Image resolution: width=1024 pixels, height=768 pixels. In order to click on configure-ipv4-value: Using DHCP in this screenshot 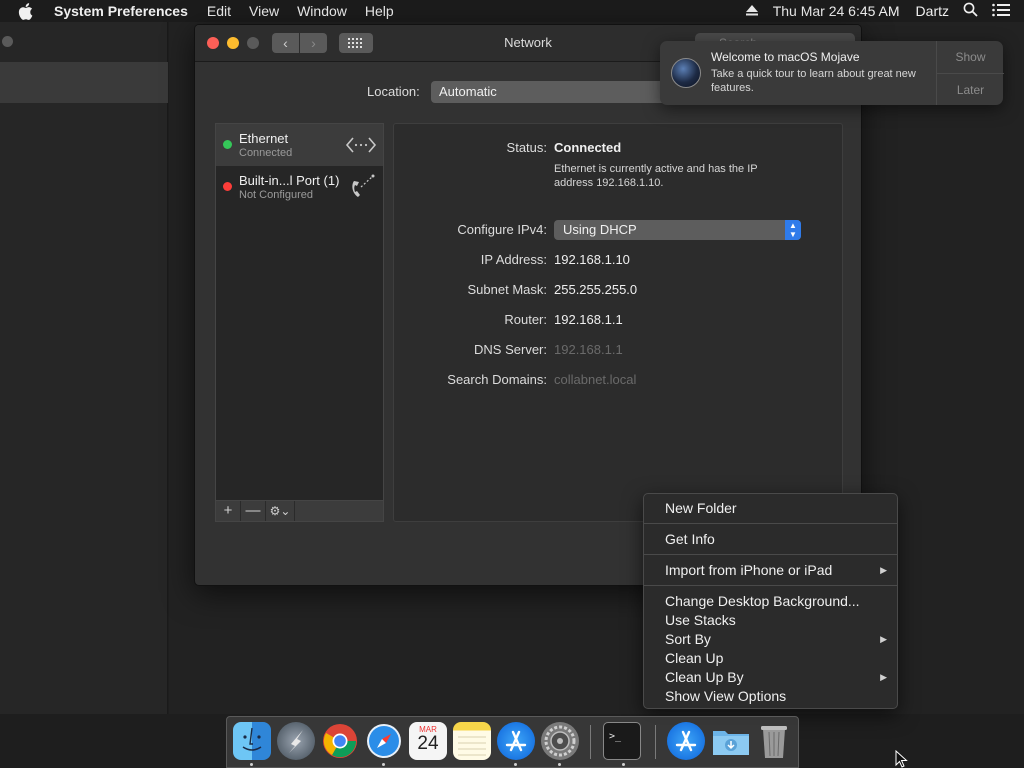, I will do `click(600, 229)`.